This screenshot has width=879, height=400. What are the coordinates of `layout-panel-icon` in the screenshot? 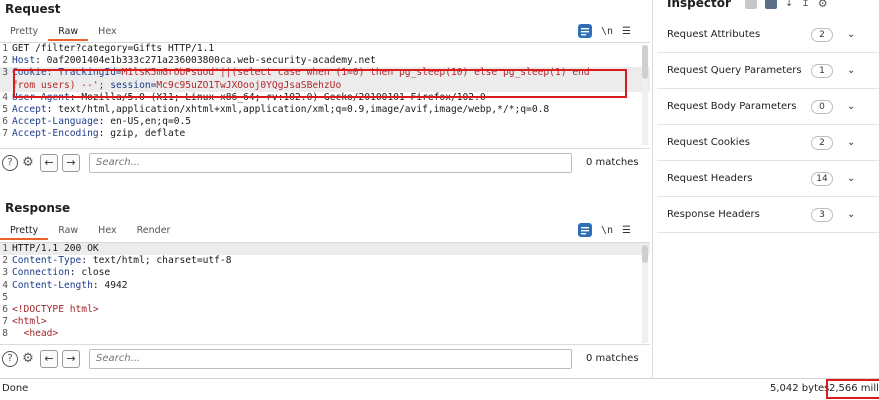 It's located at (771, 4).